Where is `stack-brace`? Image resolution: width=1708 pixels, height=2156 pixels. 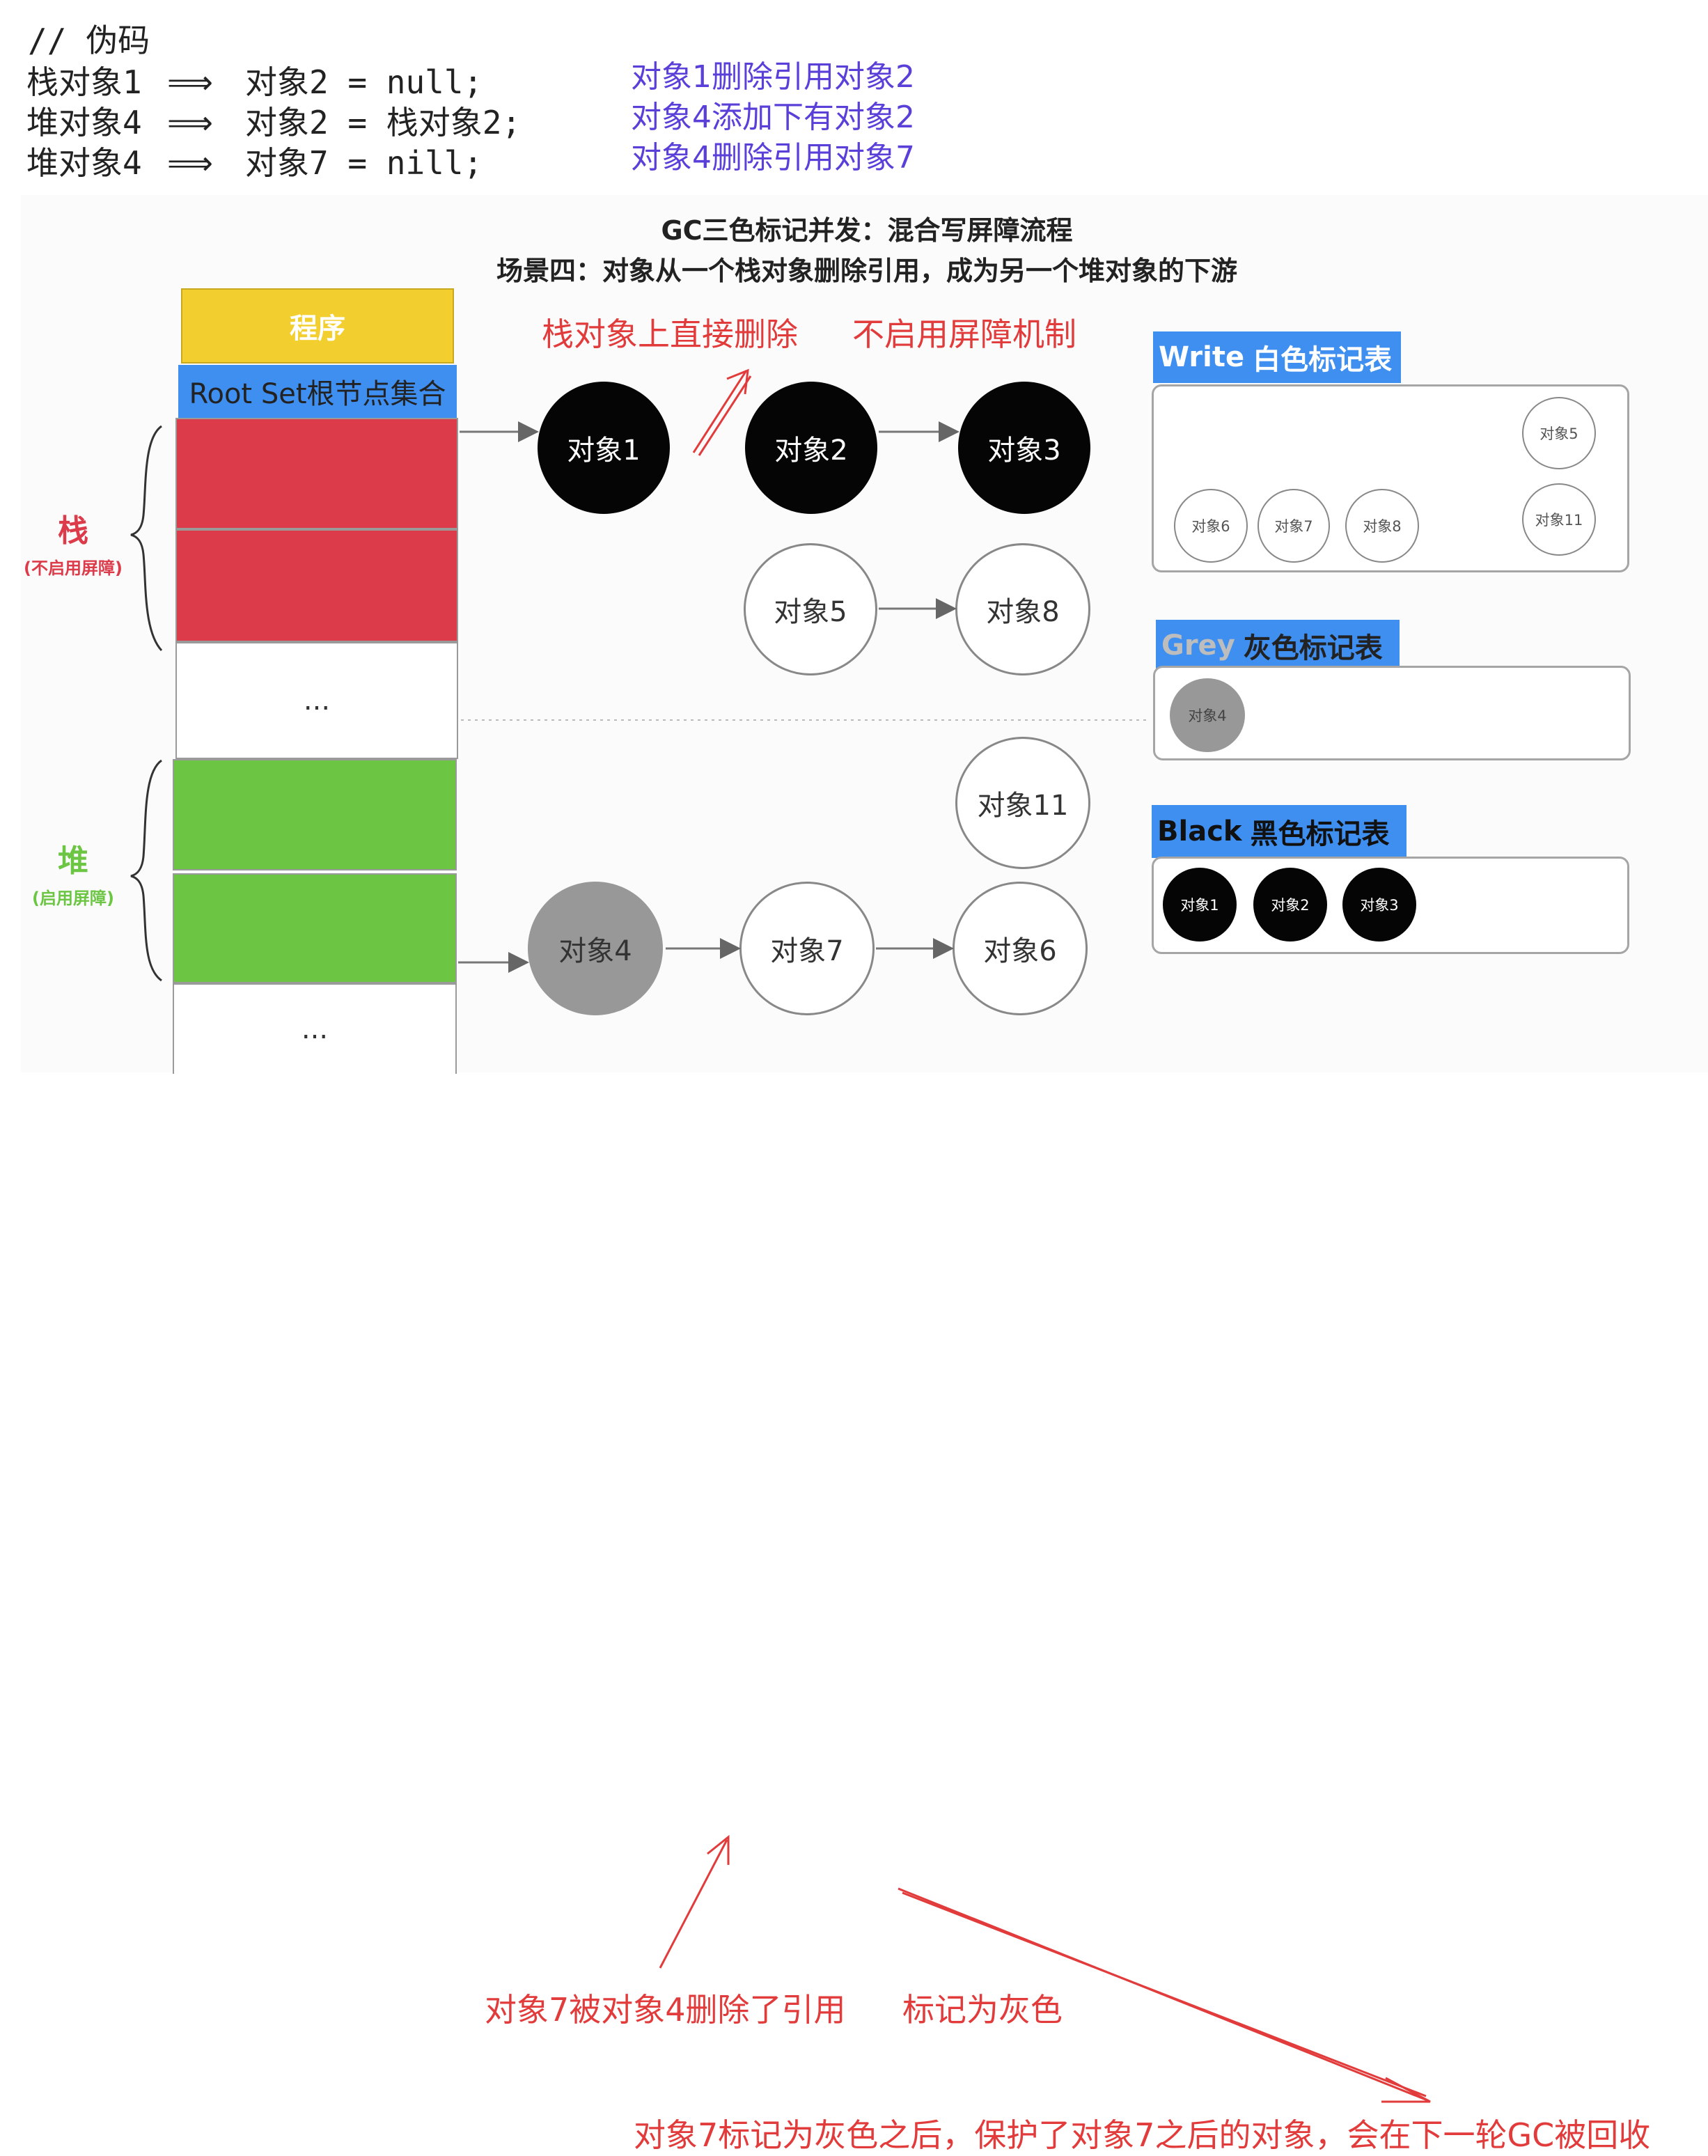
stack-brace is located at coordinates (147, 538).